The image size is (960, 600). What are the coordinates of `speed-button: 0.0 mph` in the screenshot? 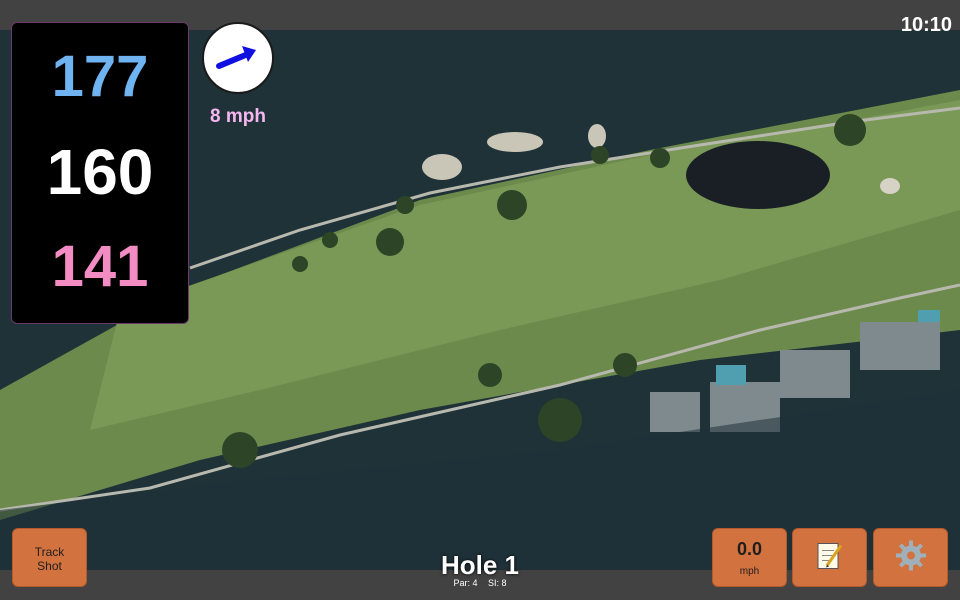 It's located at (749, 557).